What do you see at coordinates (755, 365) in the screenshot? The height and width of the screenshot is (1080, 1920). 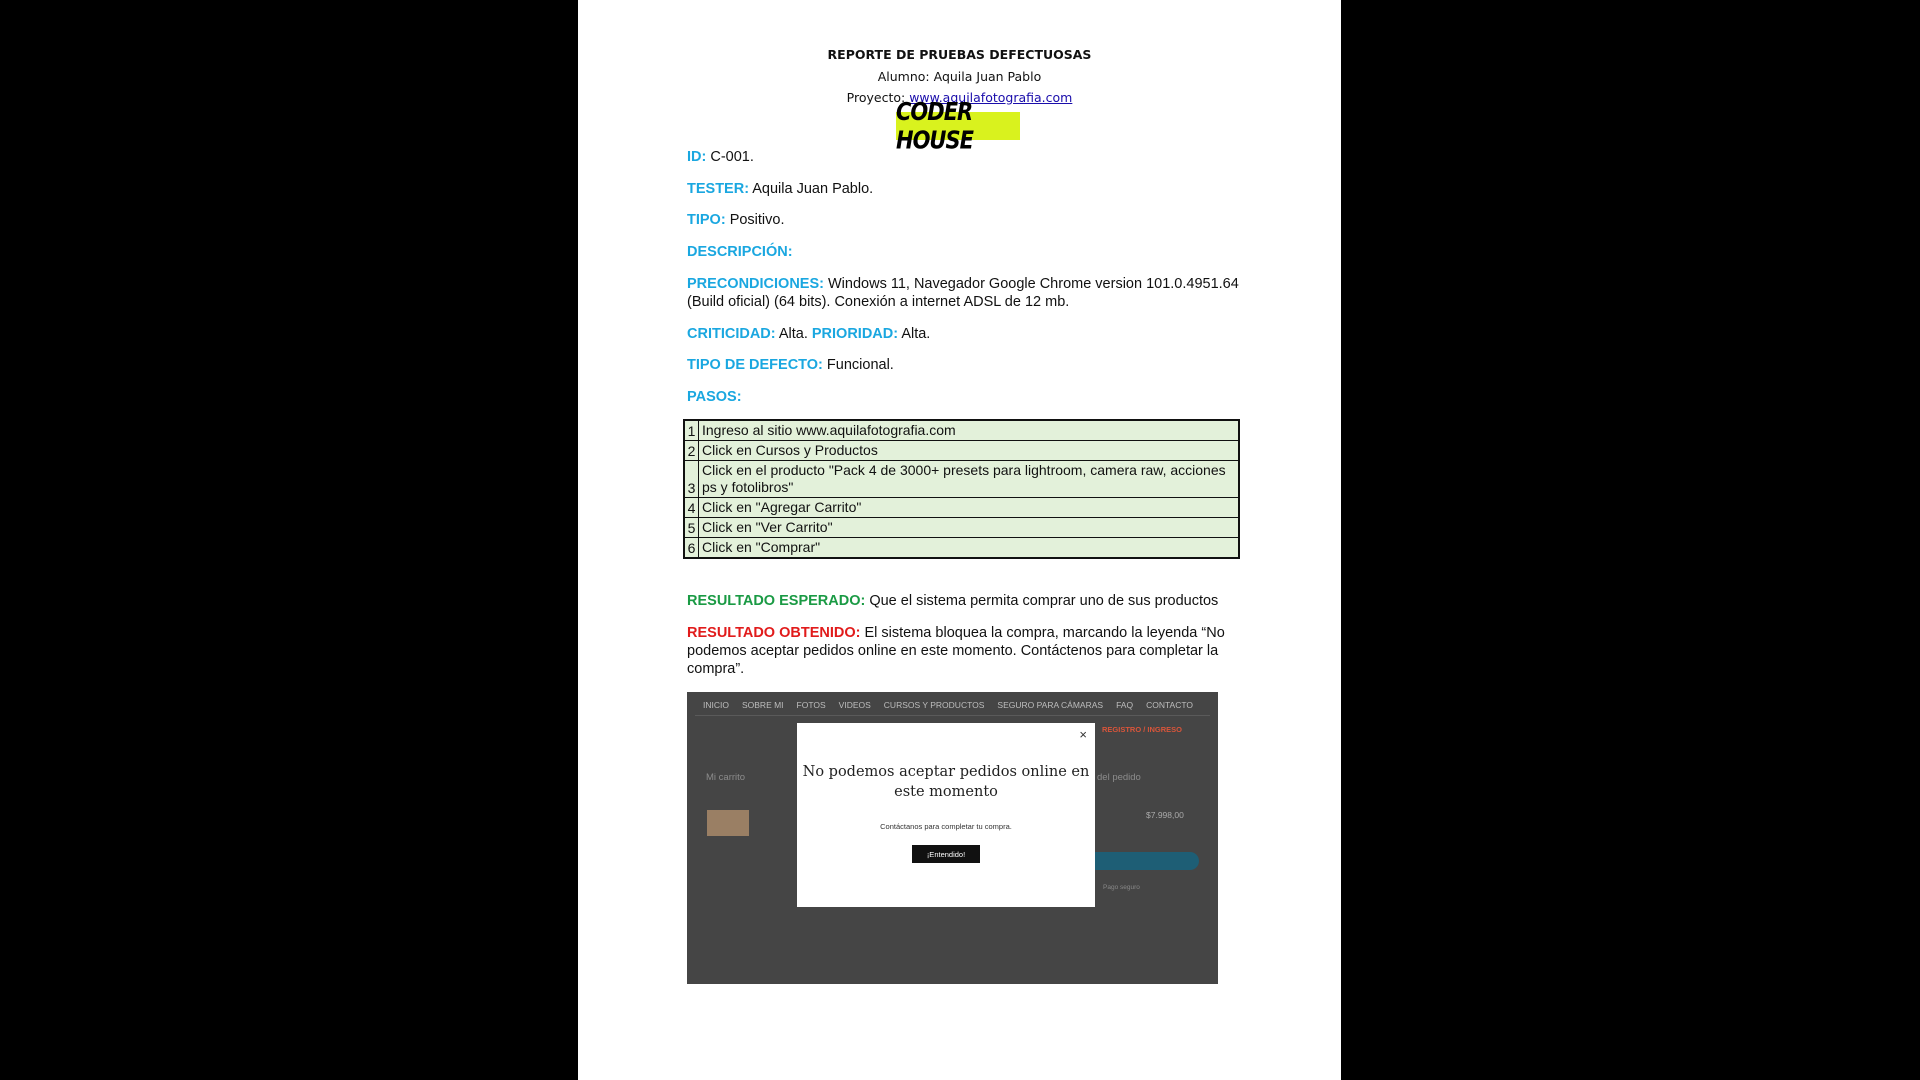 I see `field-tipo-defecto-label: TIPO DE DEFECTO:` at bounding box center [755, 365].